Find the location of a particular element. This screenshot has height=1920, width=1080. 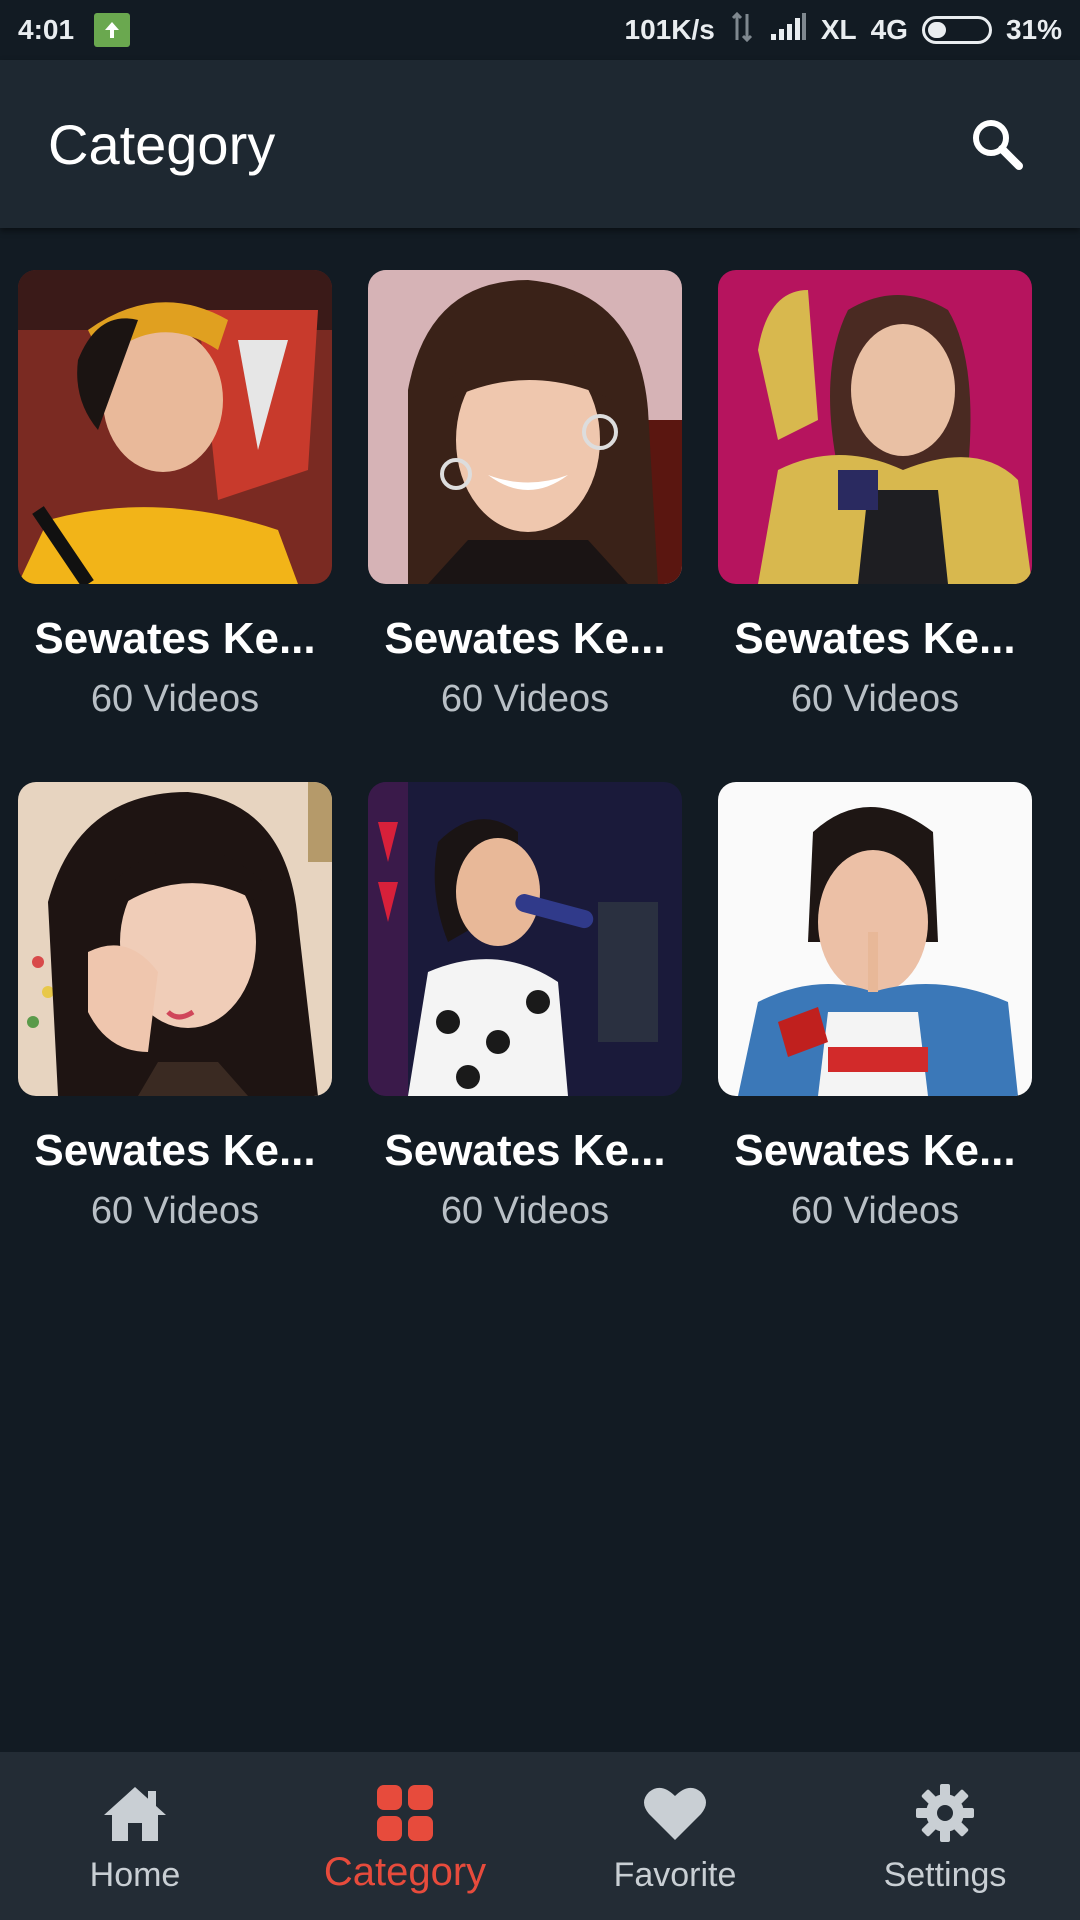

signal-icon is located at coordinates (788, 30).